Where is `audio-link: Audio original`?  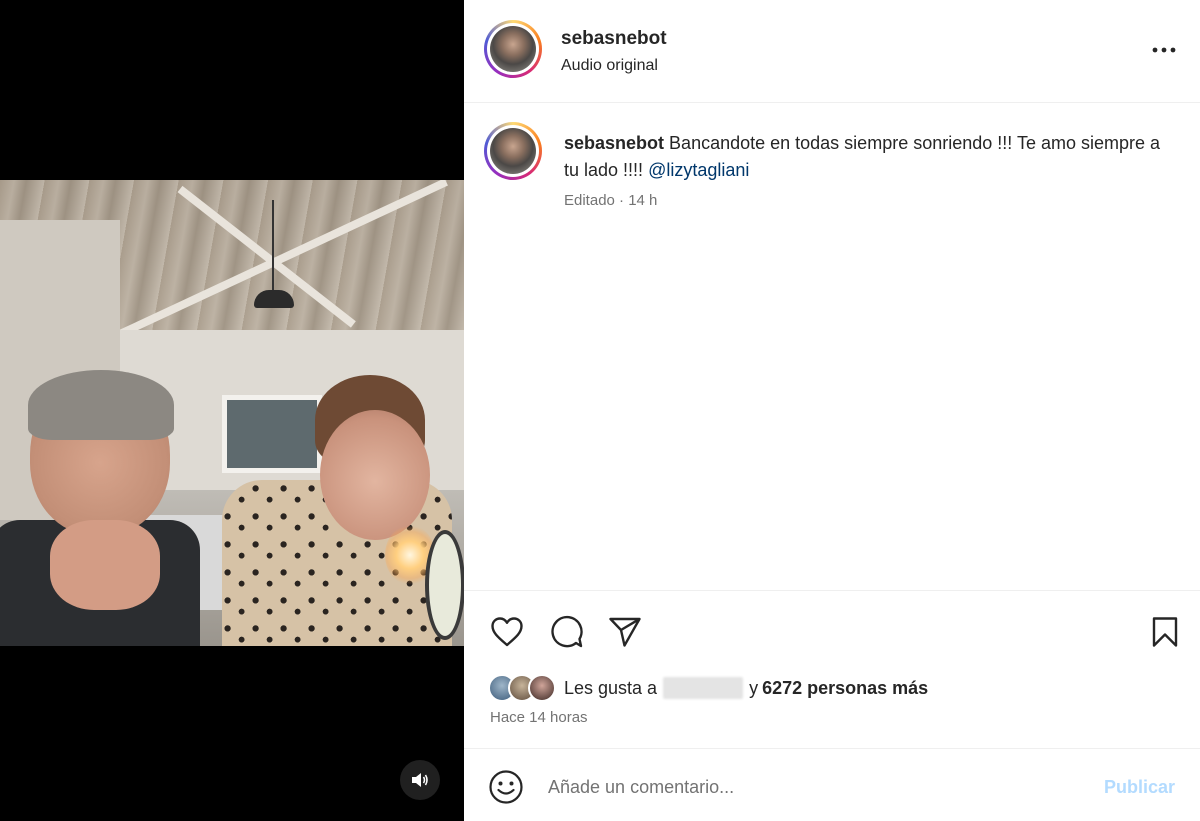 audio-link: Audio original is located at coordinates (609, 66).